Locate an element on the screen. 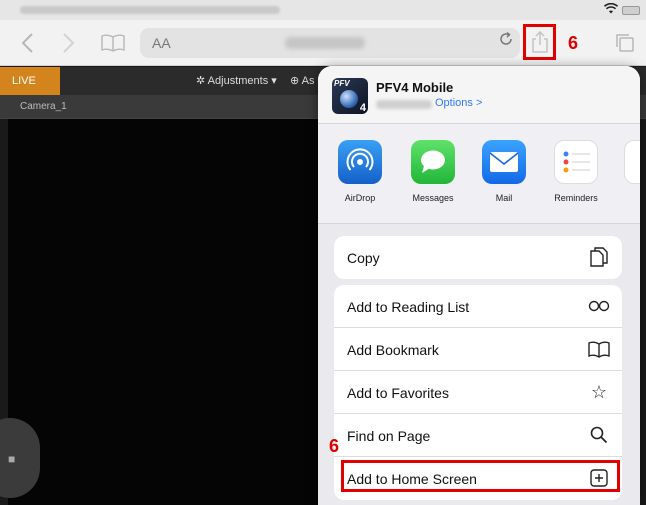 This screenshot has width=646, height=505. book-icon is located at coordinates (599, 349).